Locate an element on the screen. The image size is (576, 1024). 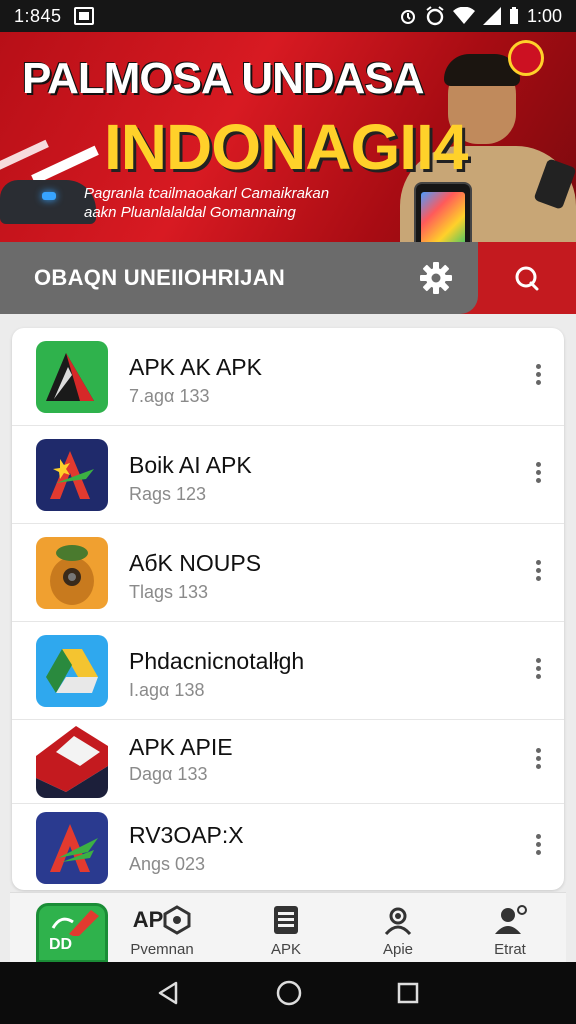
navy-a-green-icon is located at coordinates (72, 848).